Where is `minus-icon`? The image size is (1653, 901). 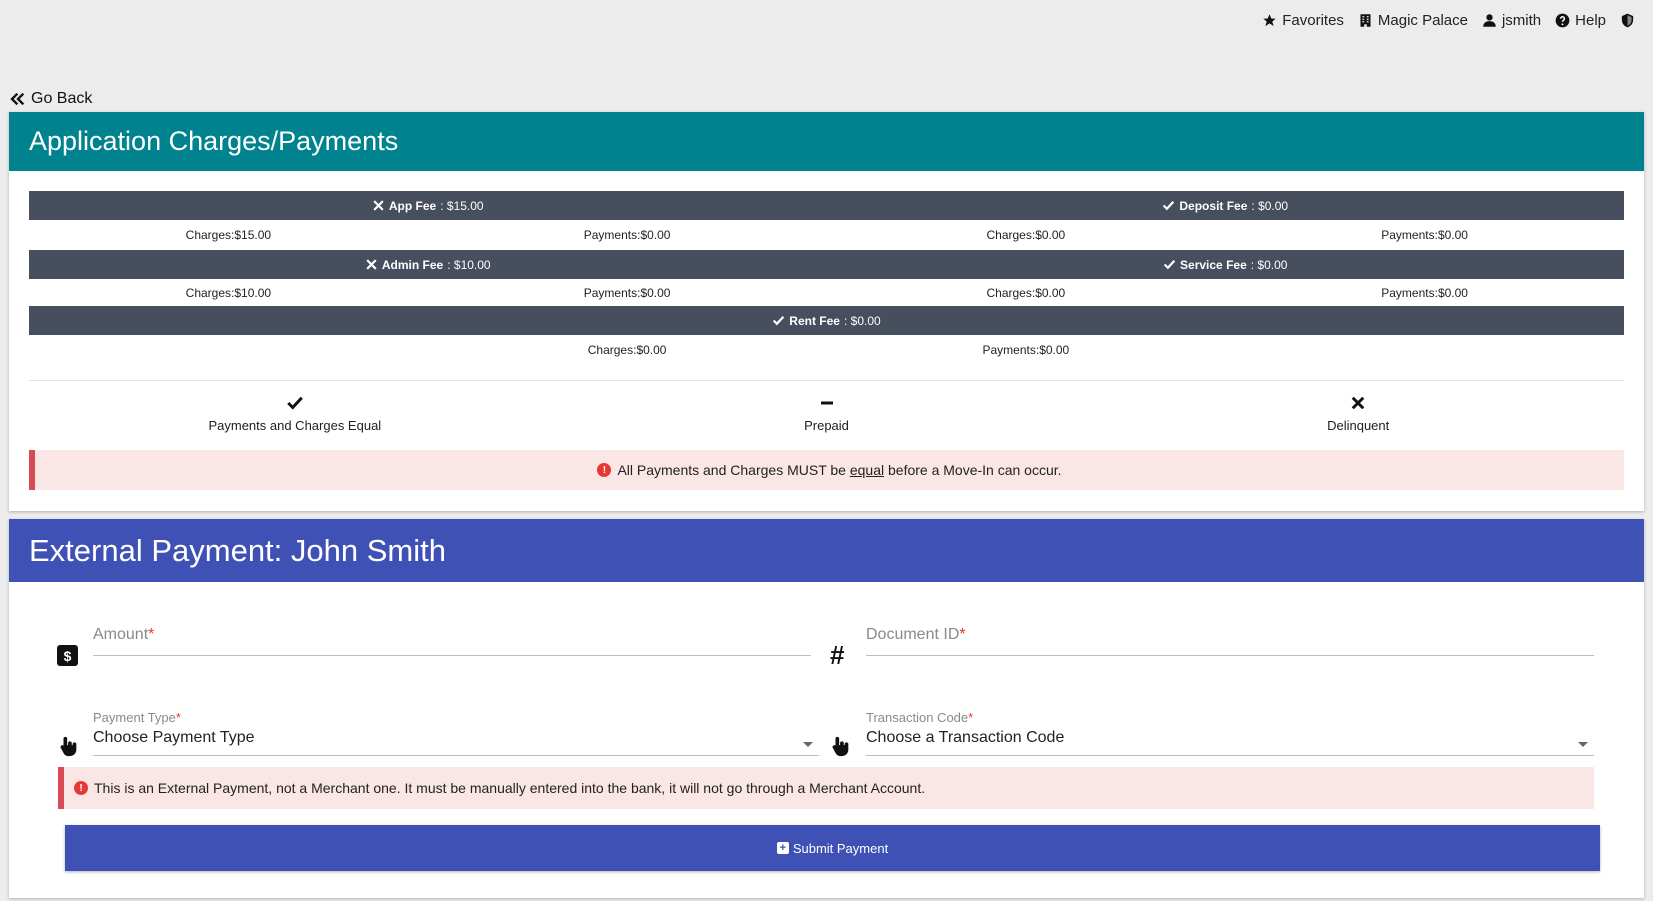
minus-icon is located at coordinates (826, 403).